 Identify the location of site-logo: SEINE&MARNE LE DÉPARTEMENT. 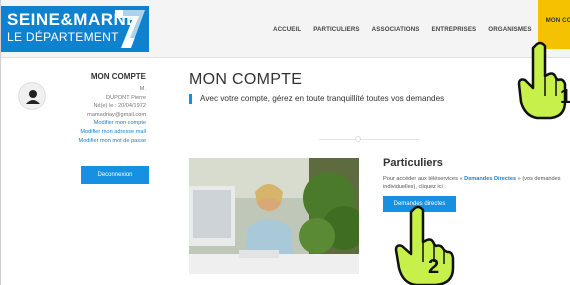
(75, 29).